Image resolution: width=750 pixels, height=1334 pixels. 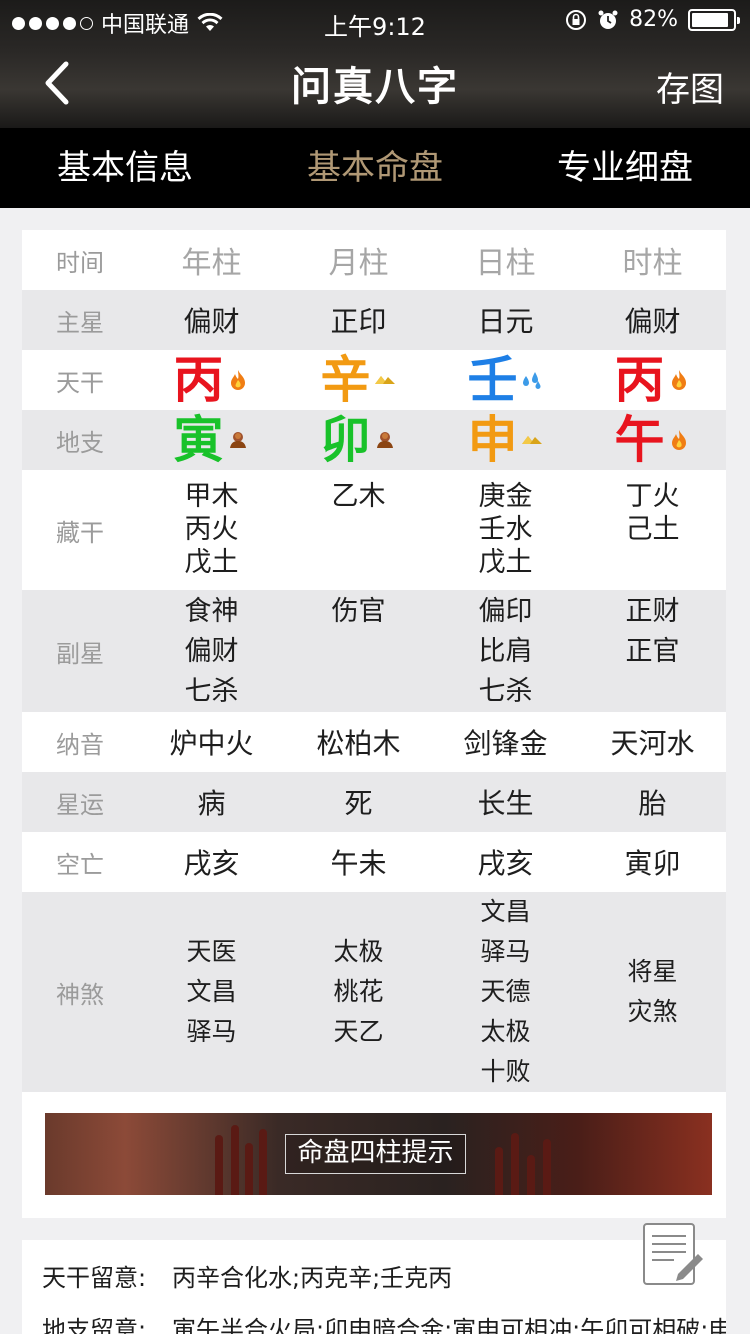 What do you see at coordinates (125, 168) in the screenshot?
I see `tab-basic-info: 基本信息` at bounding box center [125, 168].